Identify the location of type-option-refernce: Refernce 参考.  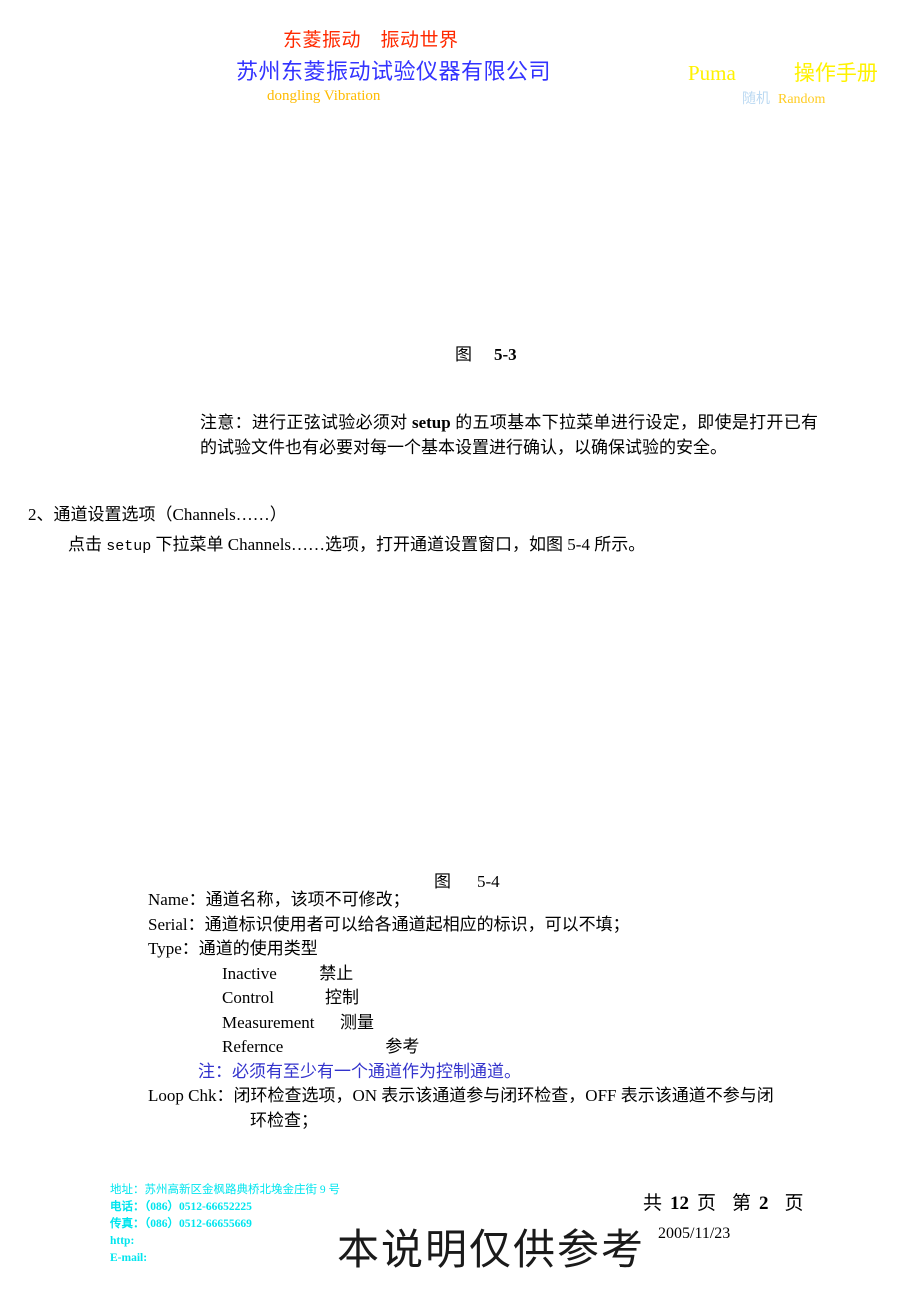
(321, 1046).